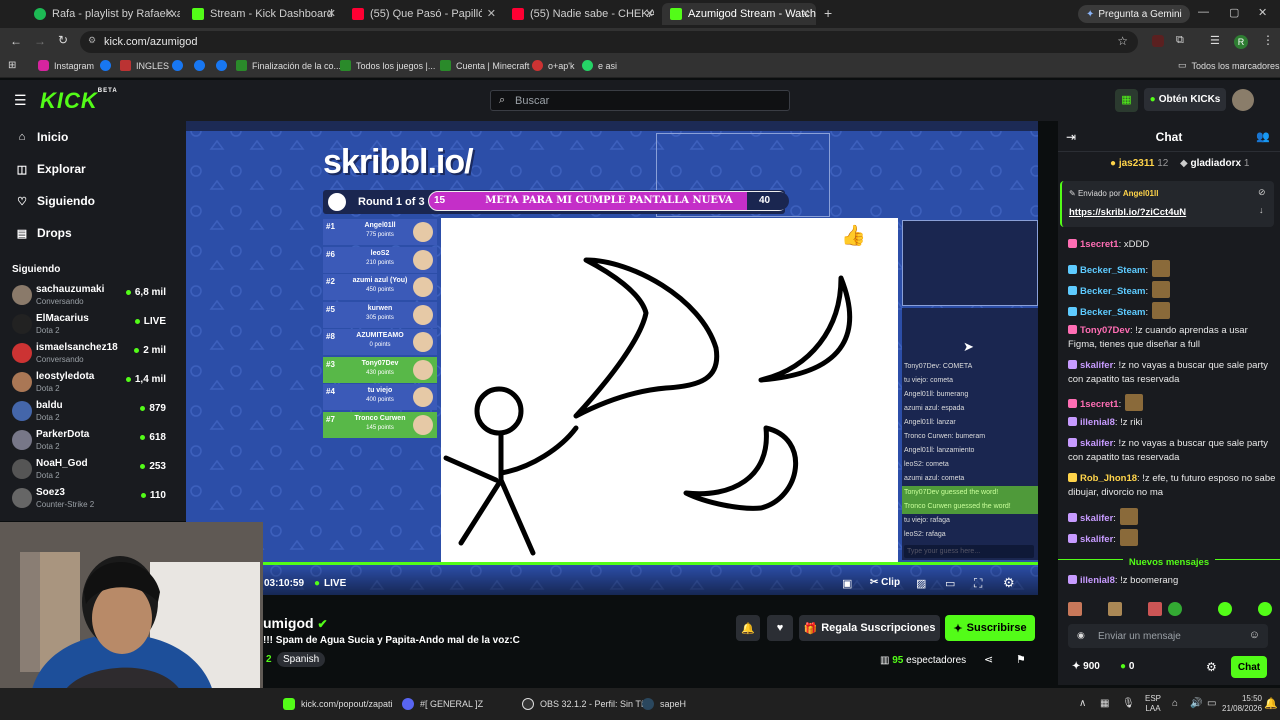 This screenshot has height=720, width=1280. What do you see at coordinates (1203, 12) in the screenshot?
I see `minimize-button: —` at bounding box center [1203, 12].